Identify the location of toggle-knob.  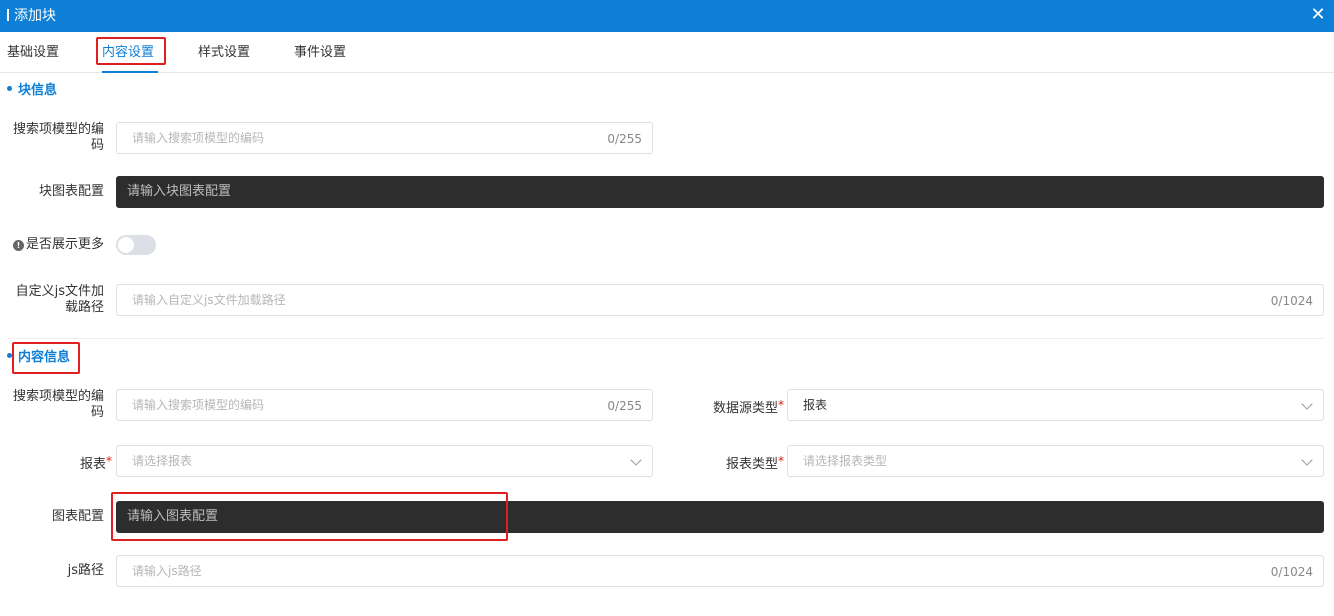
(126, 245).